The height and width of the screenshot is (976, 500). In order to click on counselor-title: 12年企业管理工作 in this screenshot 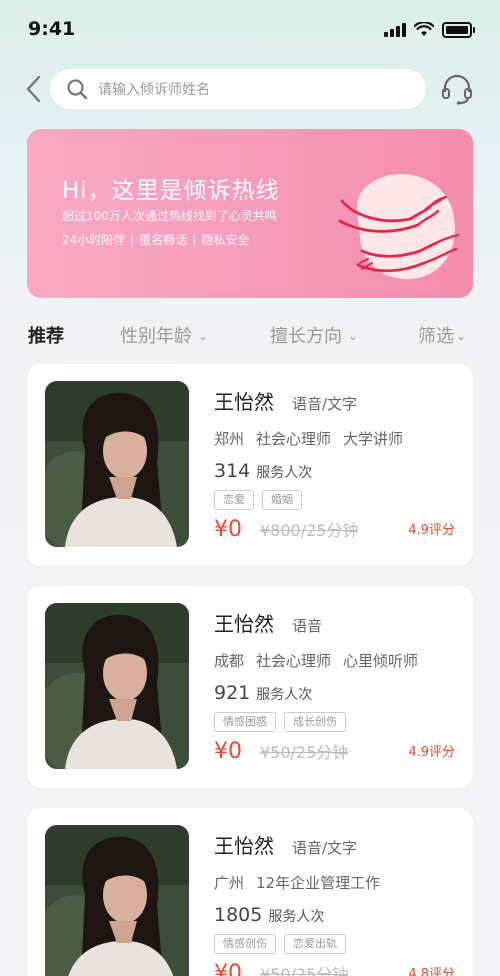, I will do `click(318, 883)`.